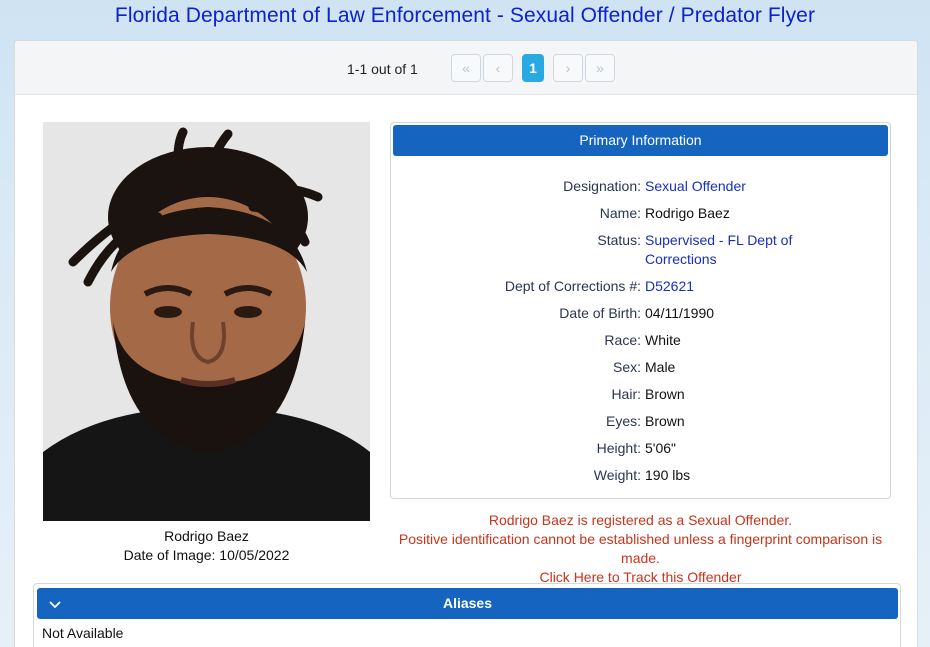 The height and width of the screenshot is (647, 930). I want to click on aliases-header: Aliases, so click(467, 603).